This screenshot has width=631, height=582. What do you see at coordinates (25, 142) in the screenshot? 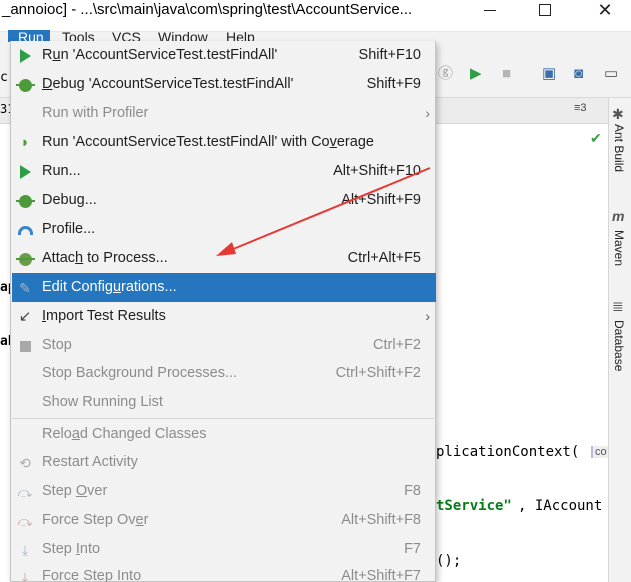
I see `coverage-shield-icon: ◗` at bounding box center [25, 142].